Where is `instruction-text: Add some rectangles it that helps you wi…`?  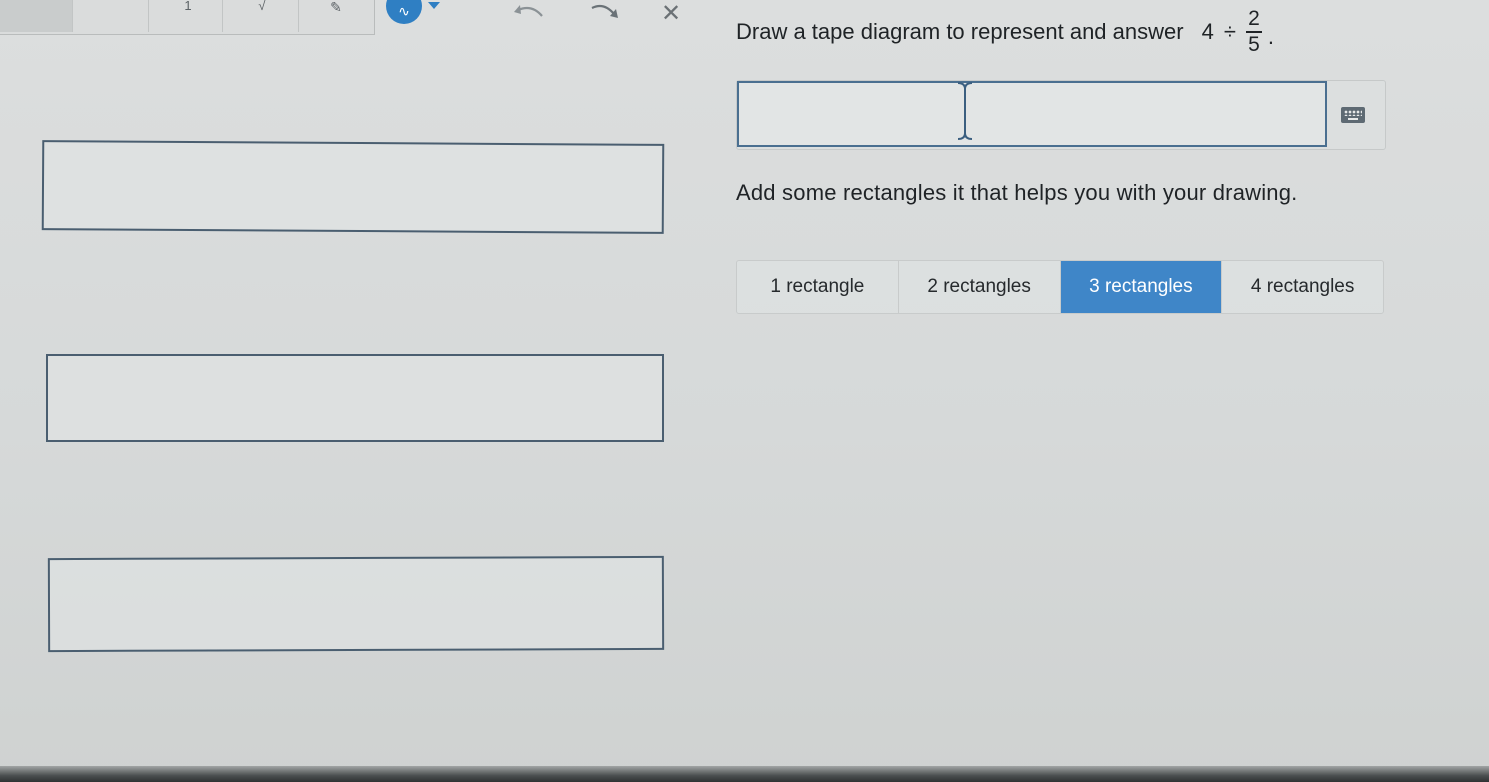
instruction-text: Add some rectangles it that helps you wi… is located at coordinates (1017, 192).